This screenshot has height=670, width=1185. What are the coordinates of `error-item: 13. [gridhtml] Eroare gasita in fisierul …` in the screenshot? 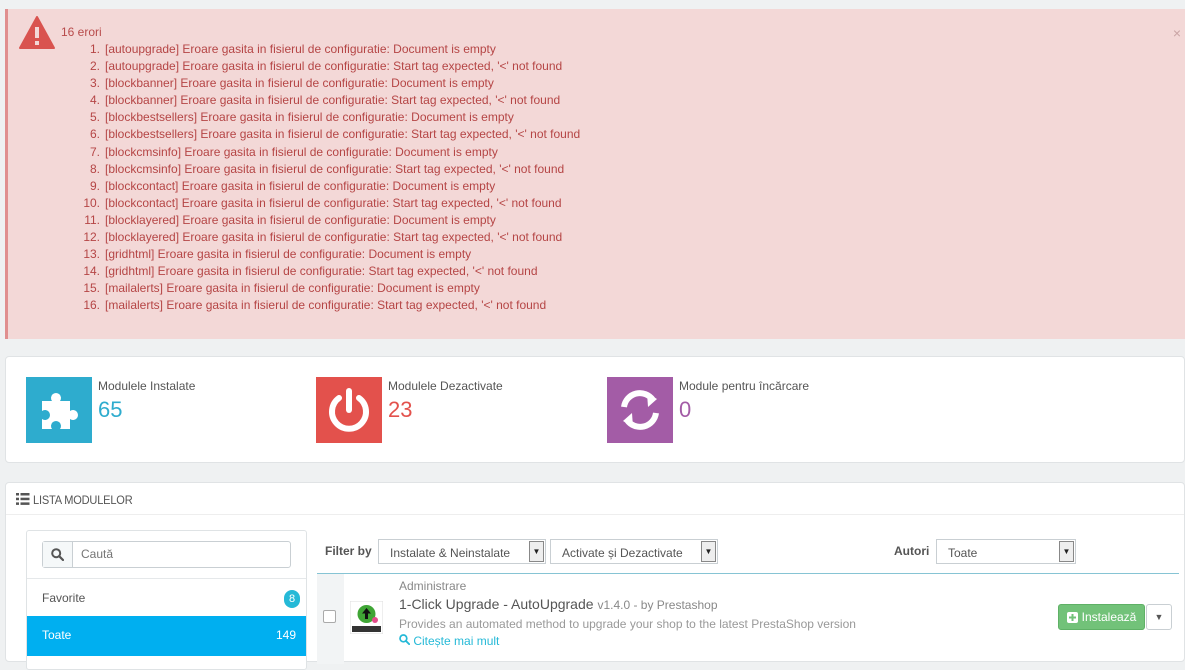 It's located at (329, 254).